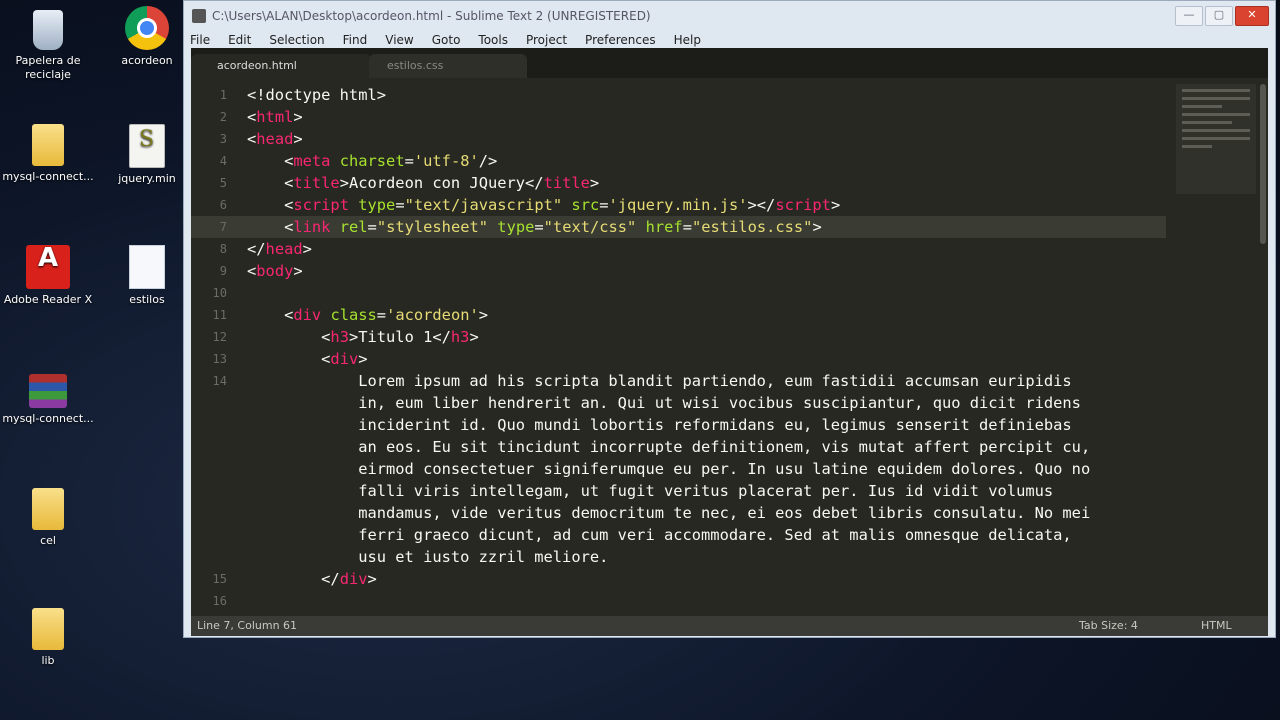  I want to click on line-number: 3, so click(223, 139).